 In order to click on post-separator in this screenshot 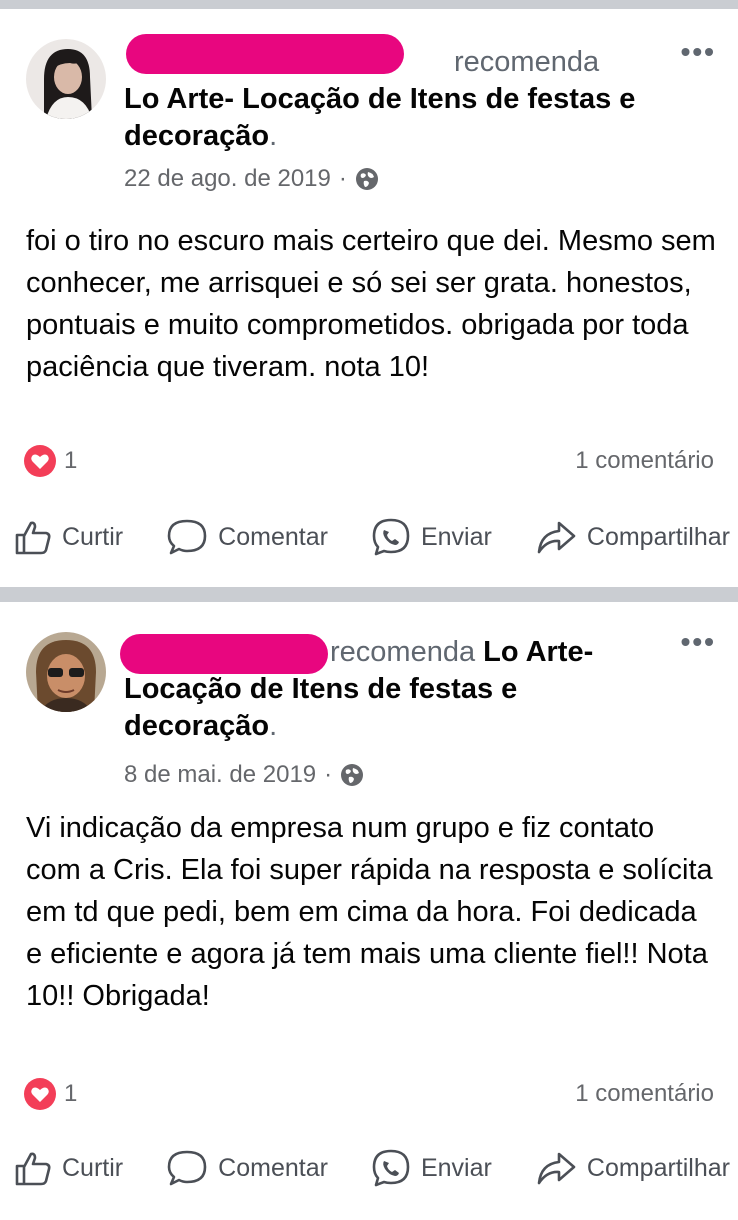, I will do `click(369, 594)`.